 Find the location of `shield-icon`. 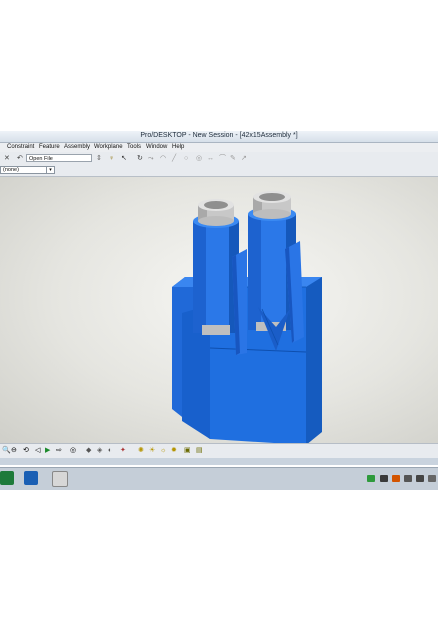

shield-icon is located at coordinates (420, 478).